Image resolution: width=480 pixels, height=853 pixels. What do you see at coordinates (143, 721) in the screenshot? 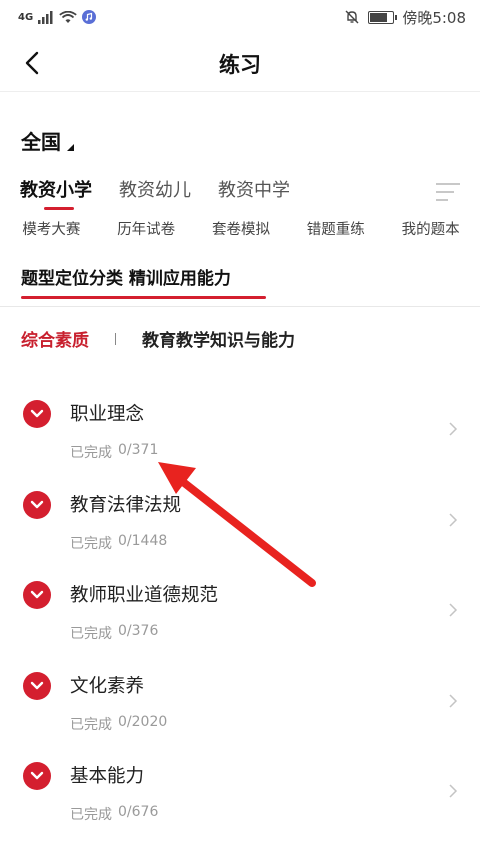
I see `progress-value: 0/2020` at bounding box center [143, 721].